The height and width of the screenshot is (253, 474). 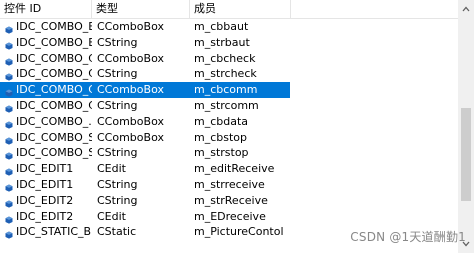 I want to click on table-row: IDC_EDIT1 CString m_strreceive, so click(x=229, y=185).